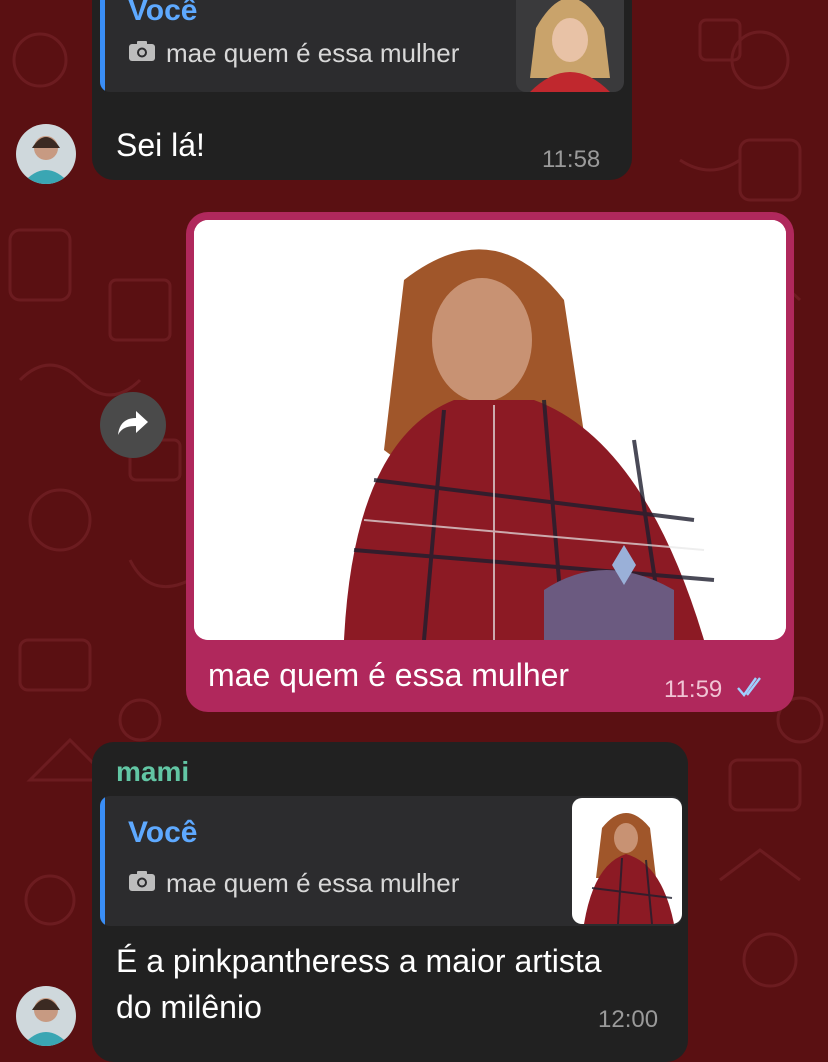 The image size is (828, 1062). I want to click on message-time: 12:00, so click(628, 1019).